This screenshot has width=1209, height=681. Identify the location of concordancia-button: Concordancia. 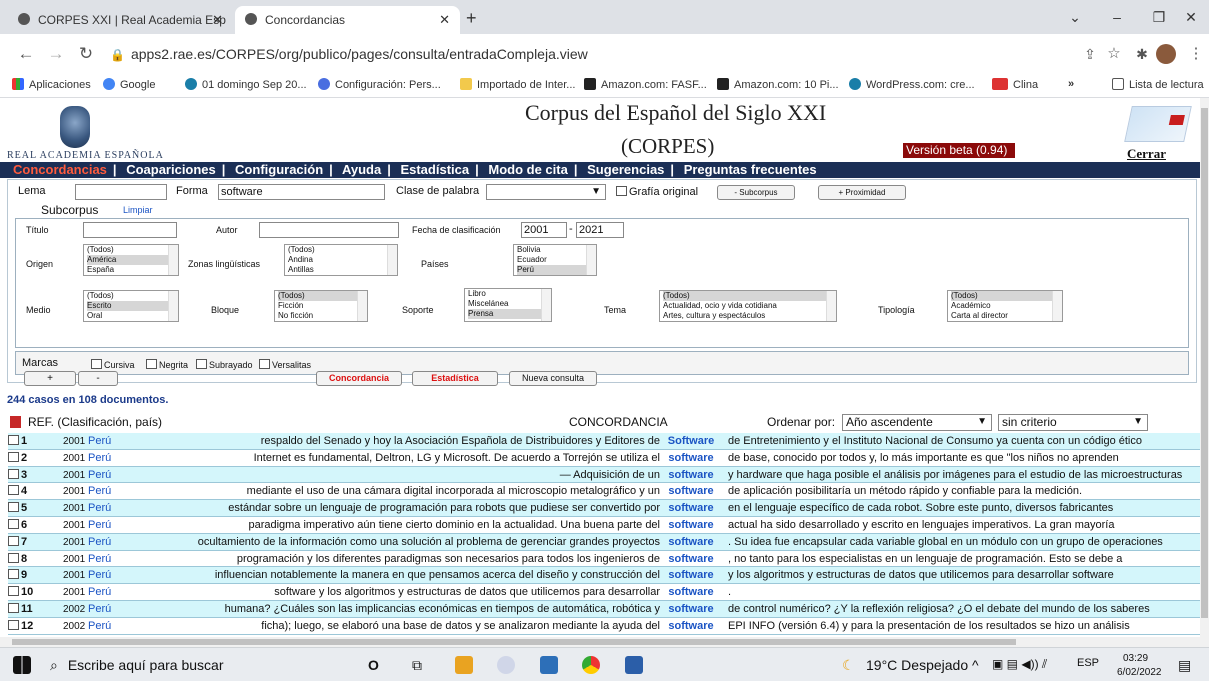
(359, 378).